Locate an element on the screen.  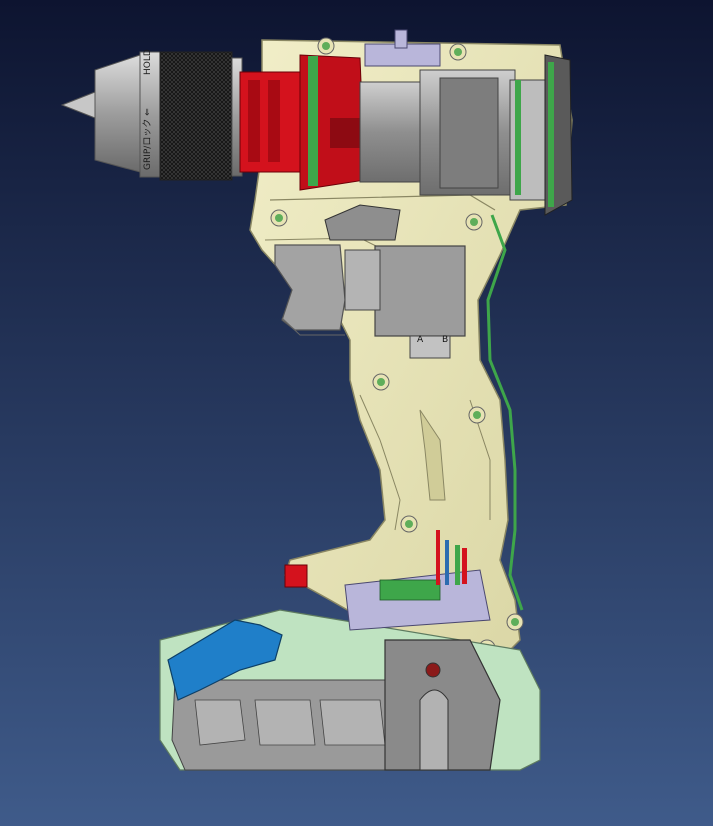
clip-screw is located at coordinates (433, 670).